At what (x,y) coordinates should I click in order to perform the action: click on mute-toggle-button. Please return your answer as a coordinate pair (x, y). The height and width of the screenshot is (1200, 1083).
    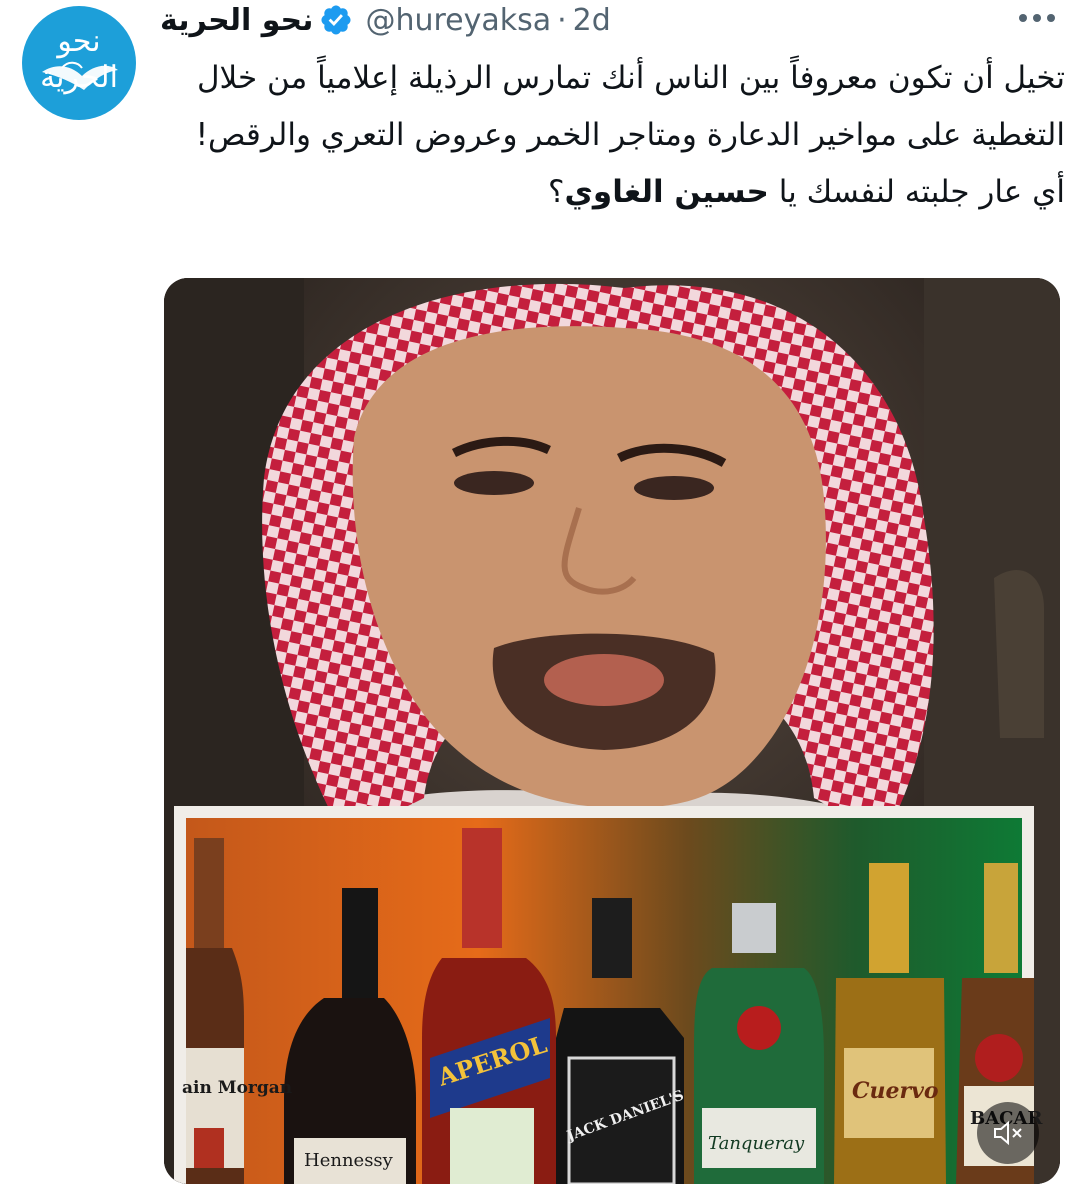
    Looking at the image, I should click on (1008, 1133).